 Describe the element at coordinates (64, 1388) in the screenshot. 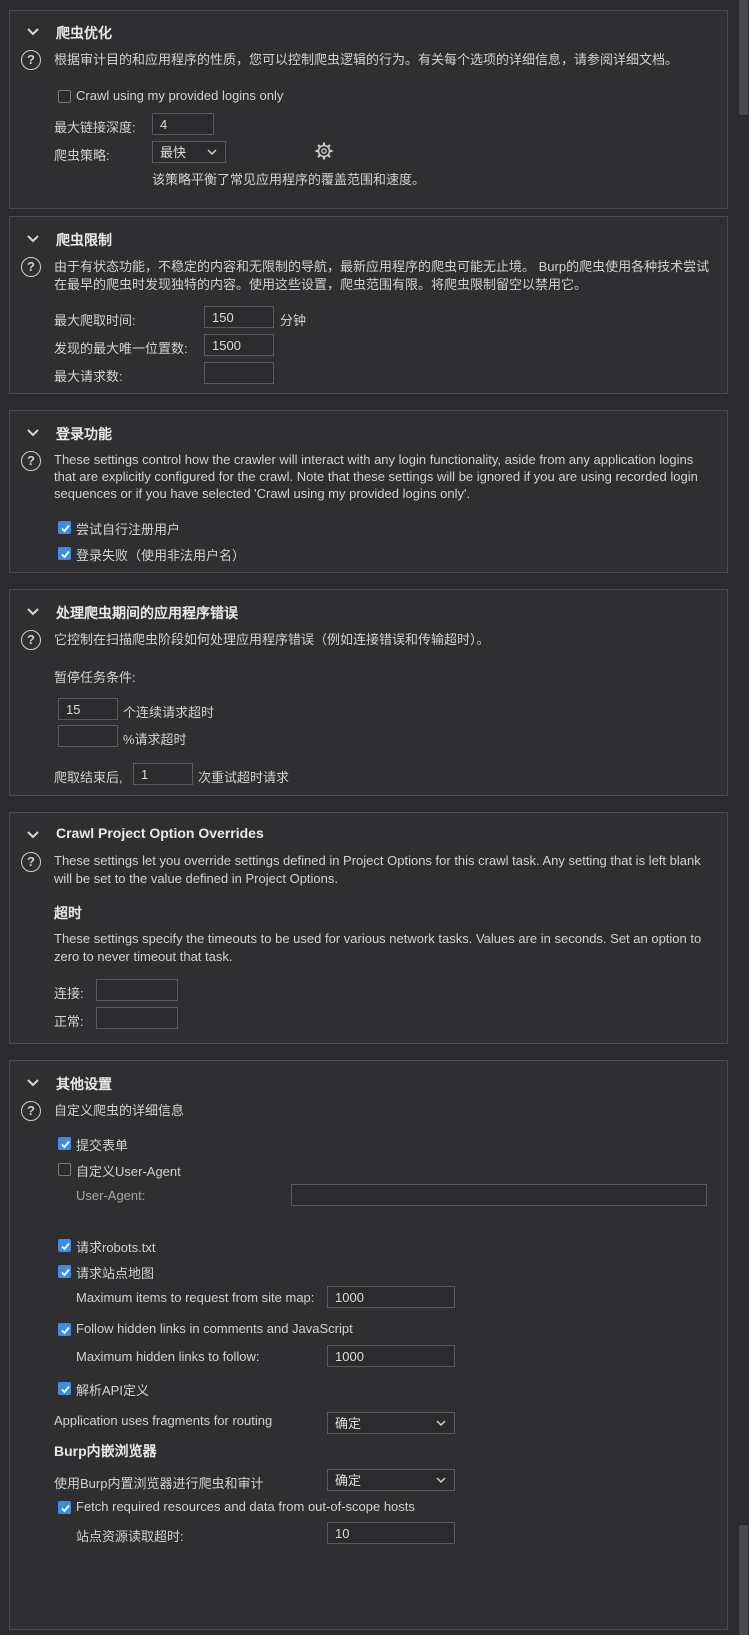

I see `parse-api-checkbox` at that location.